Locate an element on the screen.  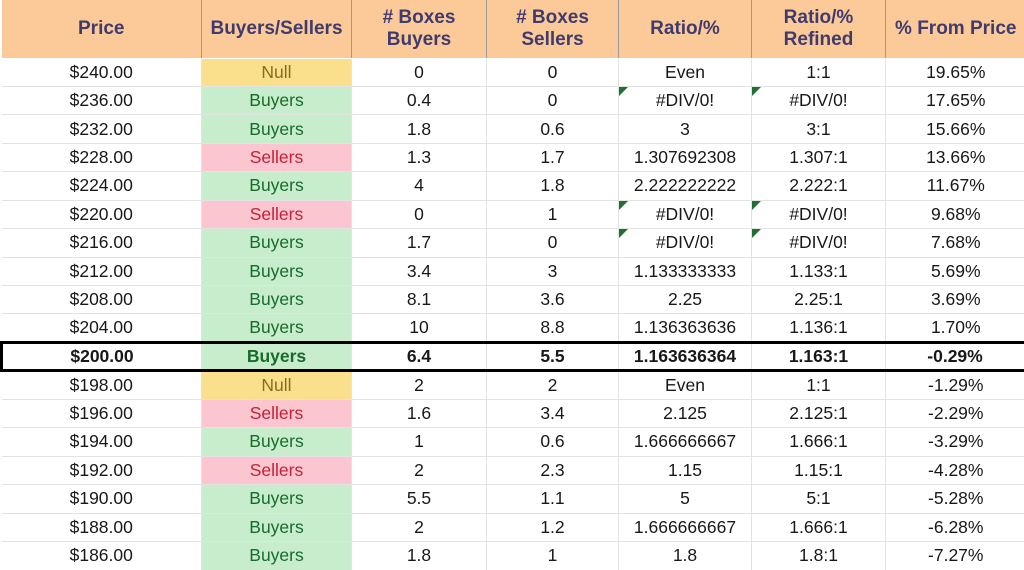
cell-price: $232.00 is located at coordinates (101, 129).